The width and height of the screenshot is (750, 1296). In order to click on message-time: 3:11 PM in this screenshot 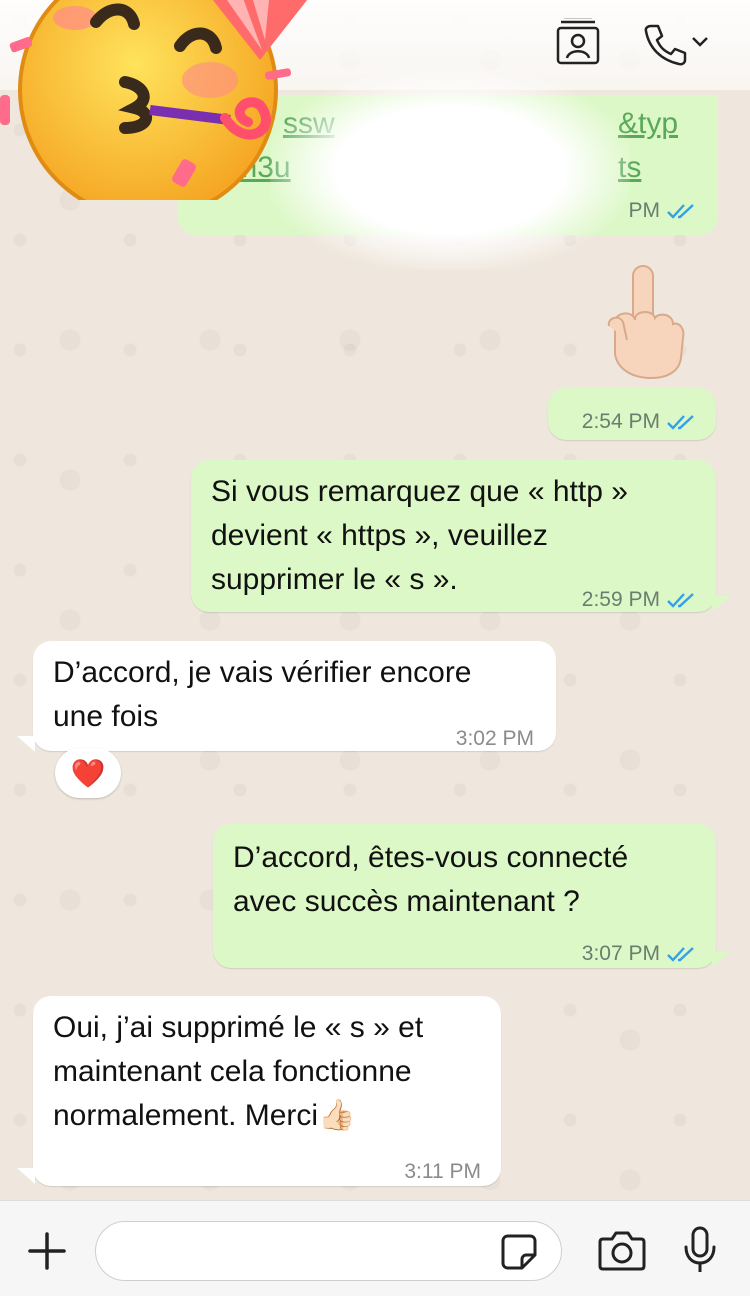, I will do `click(442, 1171)`.